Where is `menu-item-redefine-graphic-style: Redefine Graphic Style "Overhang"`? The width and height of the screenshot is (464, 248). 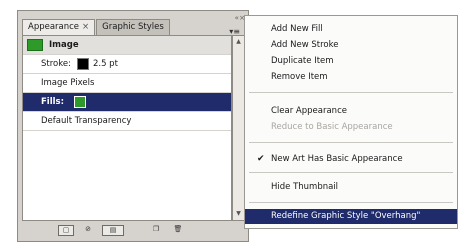
menu-item-redefine-graphic-style: Redefine Graphic Style "Overhang" is located at coordinates (351, 216).